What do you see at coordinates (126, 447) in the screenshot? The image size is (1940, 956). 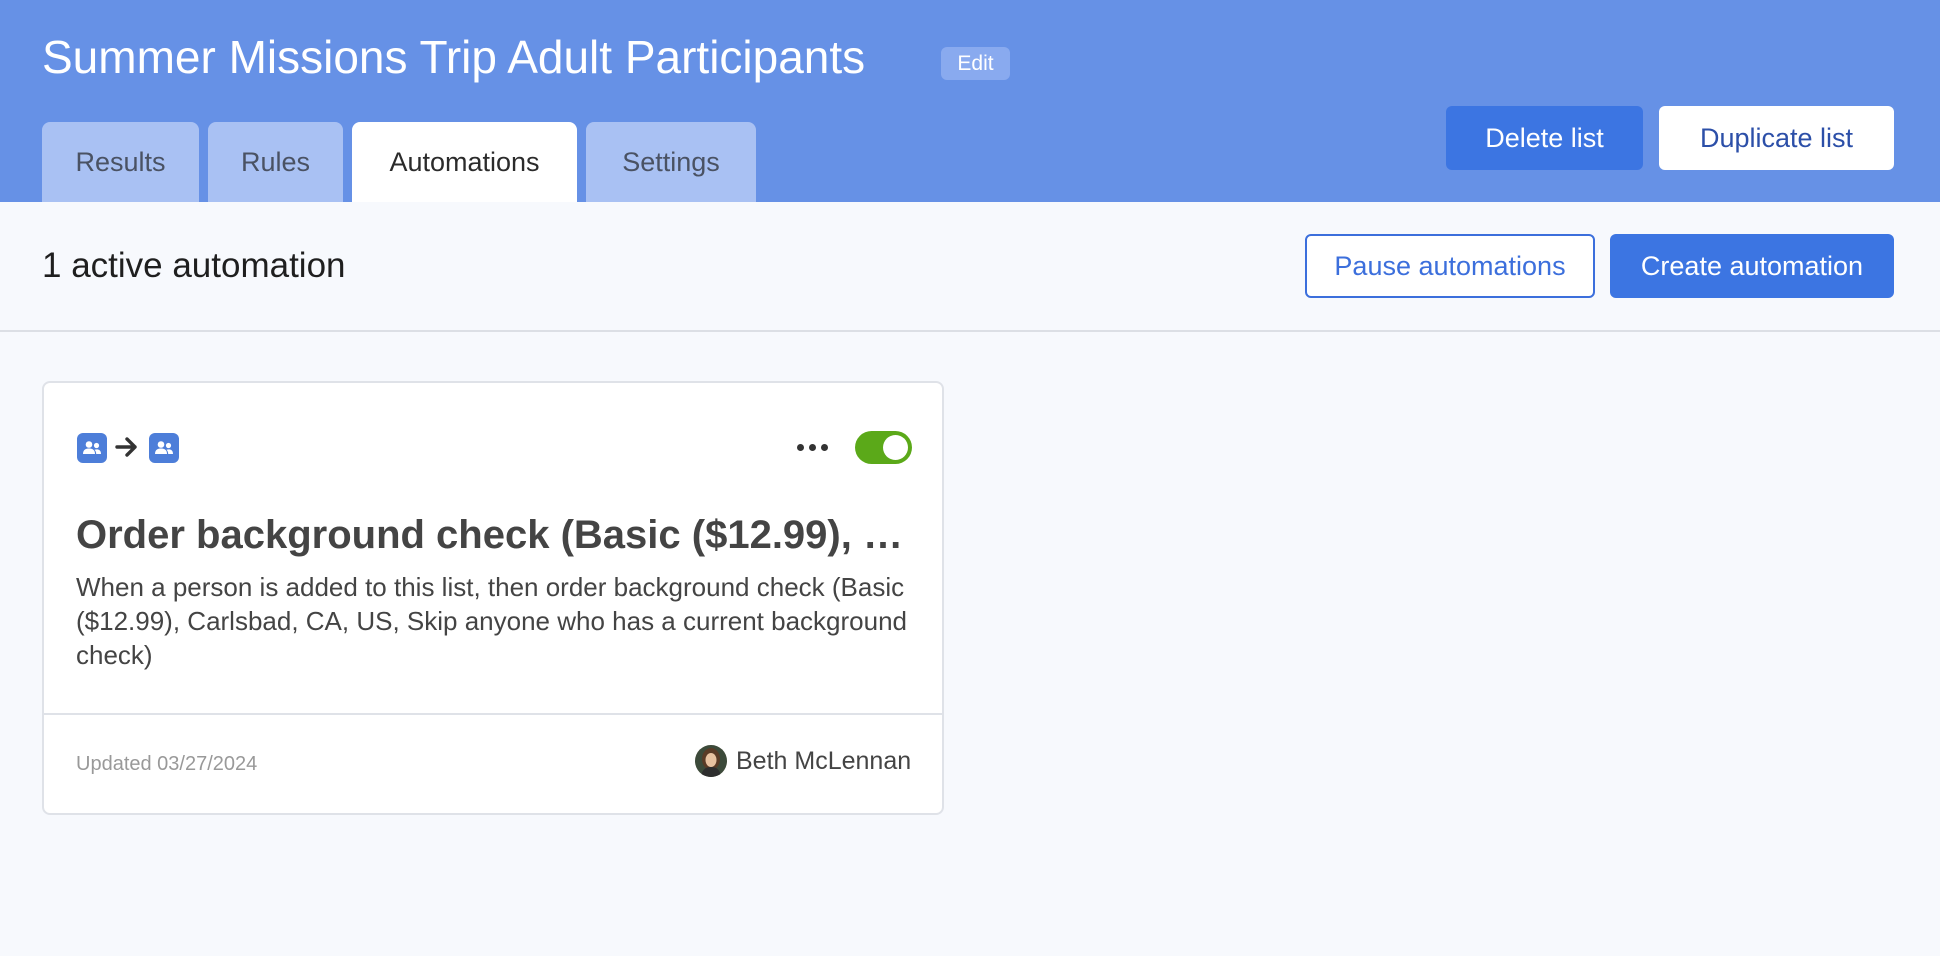 I see `arrow-right-icon` at bounding box center [126, 447].